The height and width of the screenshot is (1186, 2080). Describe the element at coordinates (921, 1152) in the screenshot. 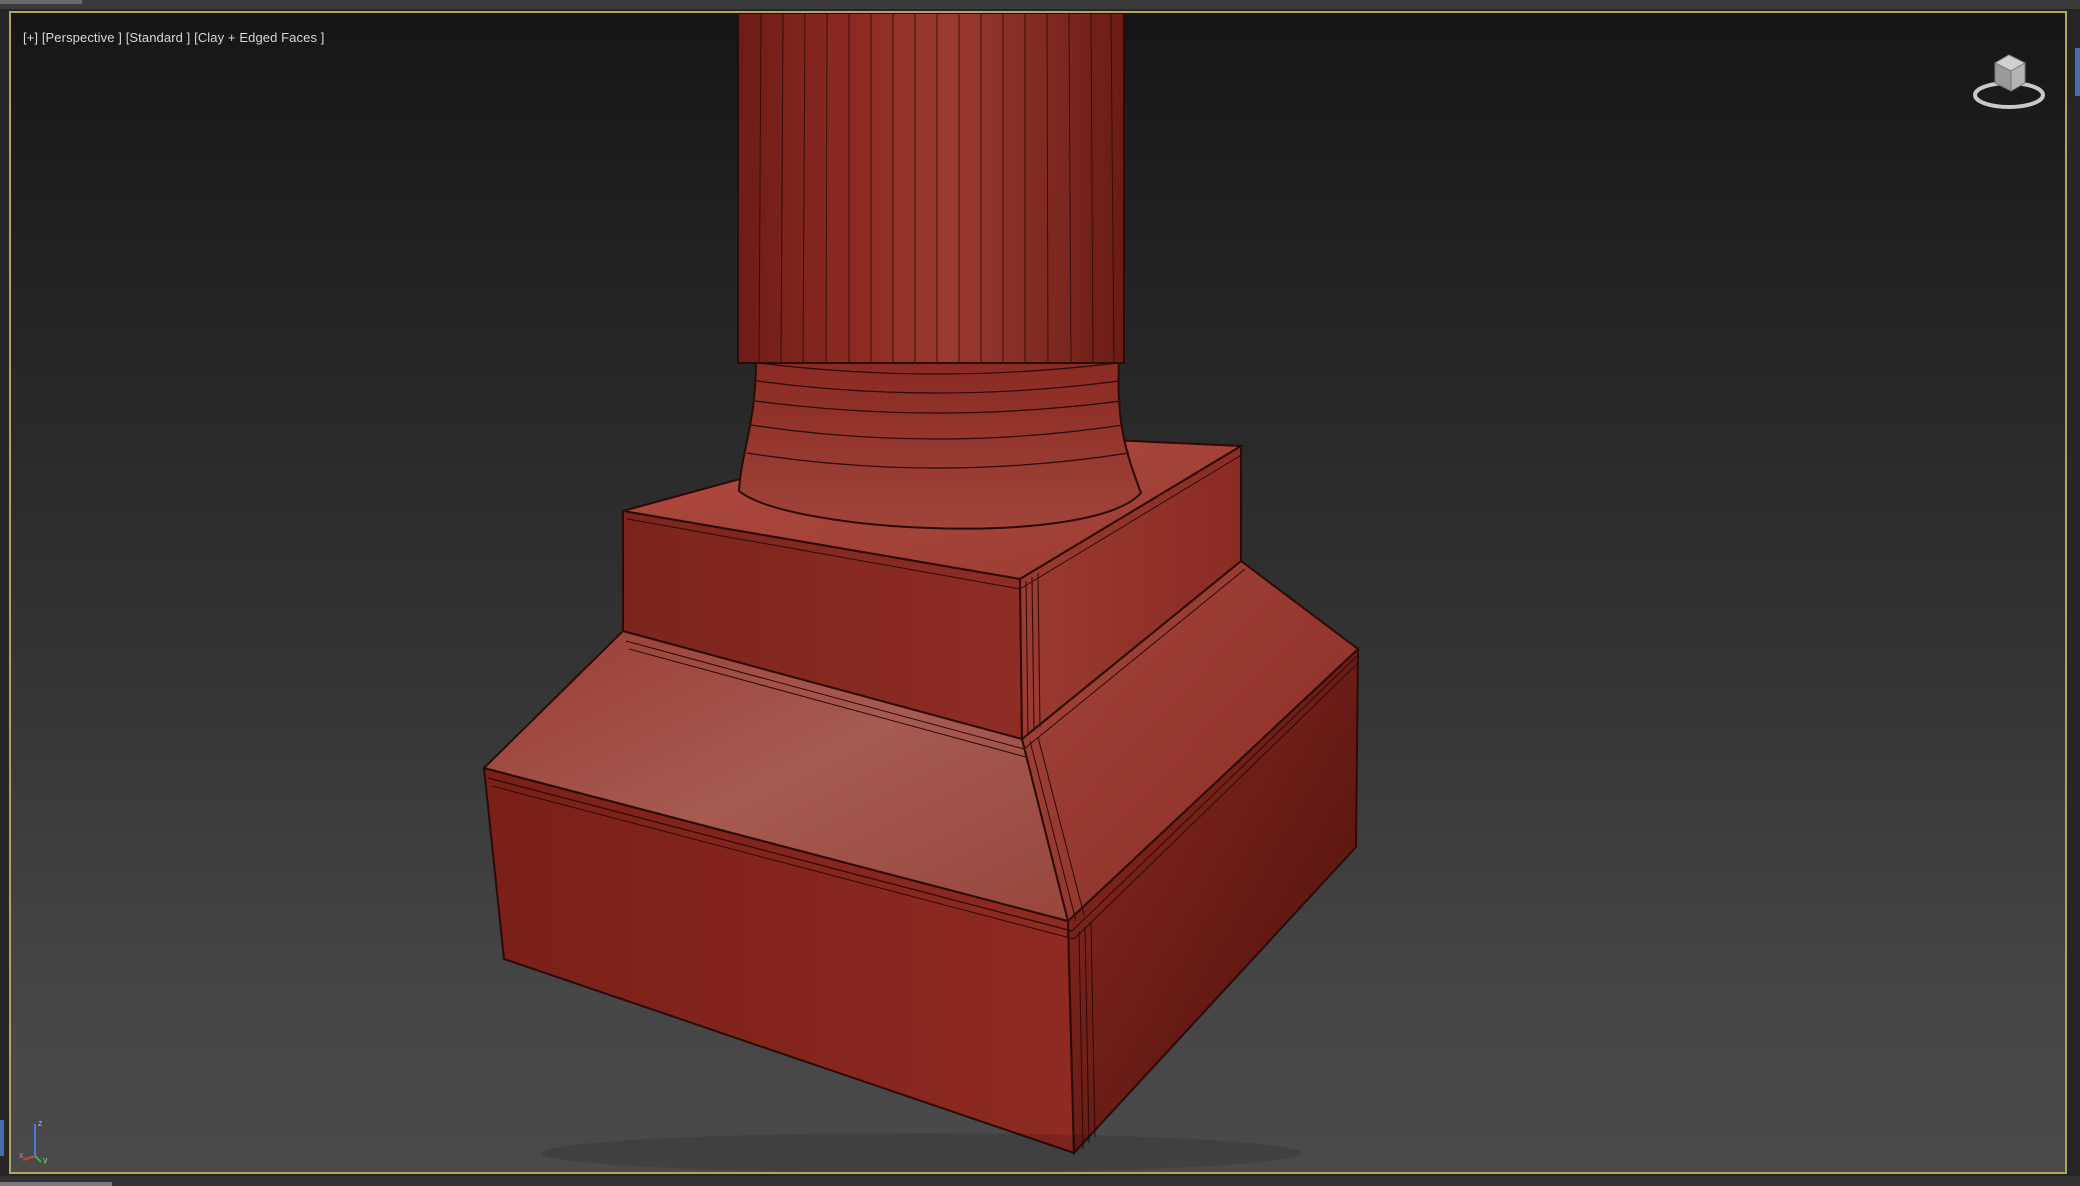

I see `ground-shadow` at that location.